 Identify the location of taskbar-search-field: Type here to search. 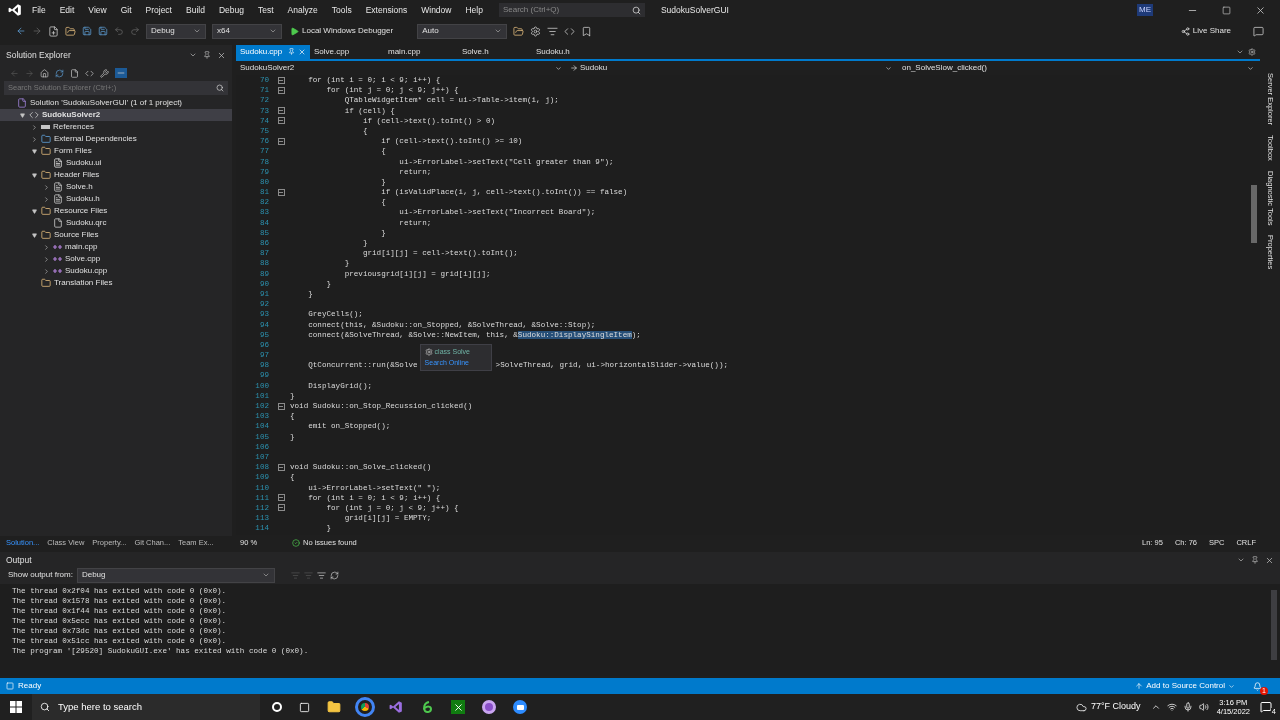
(146, 707).